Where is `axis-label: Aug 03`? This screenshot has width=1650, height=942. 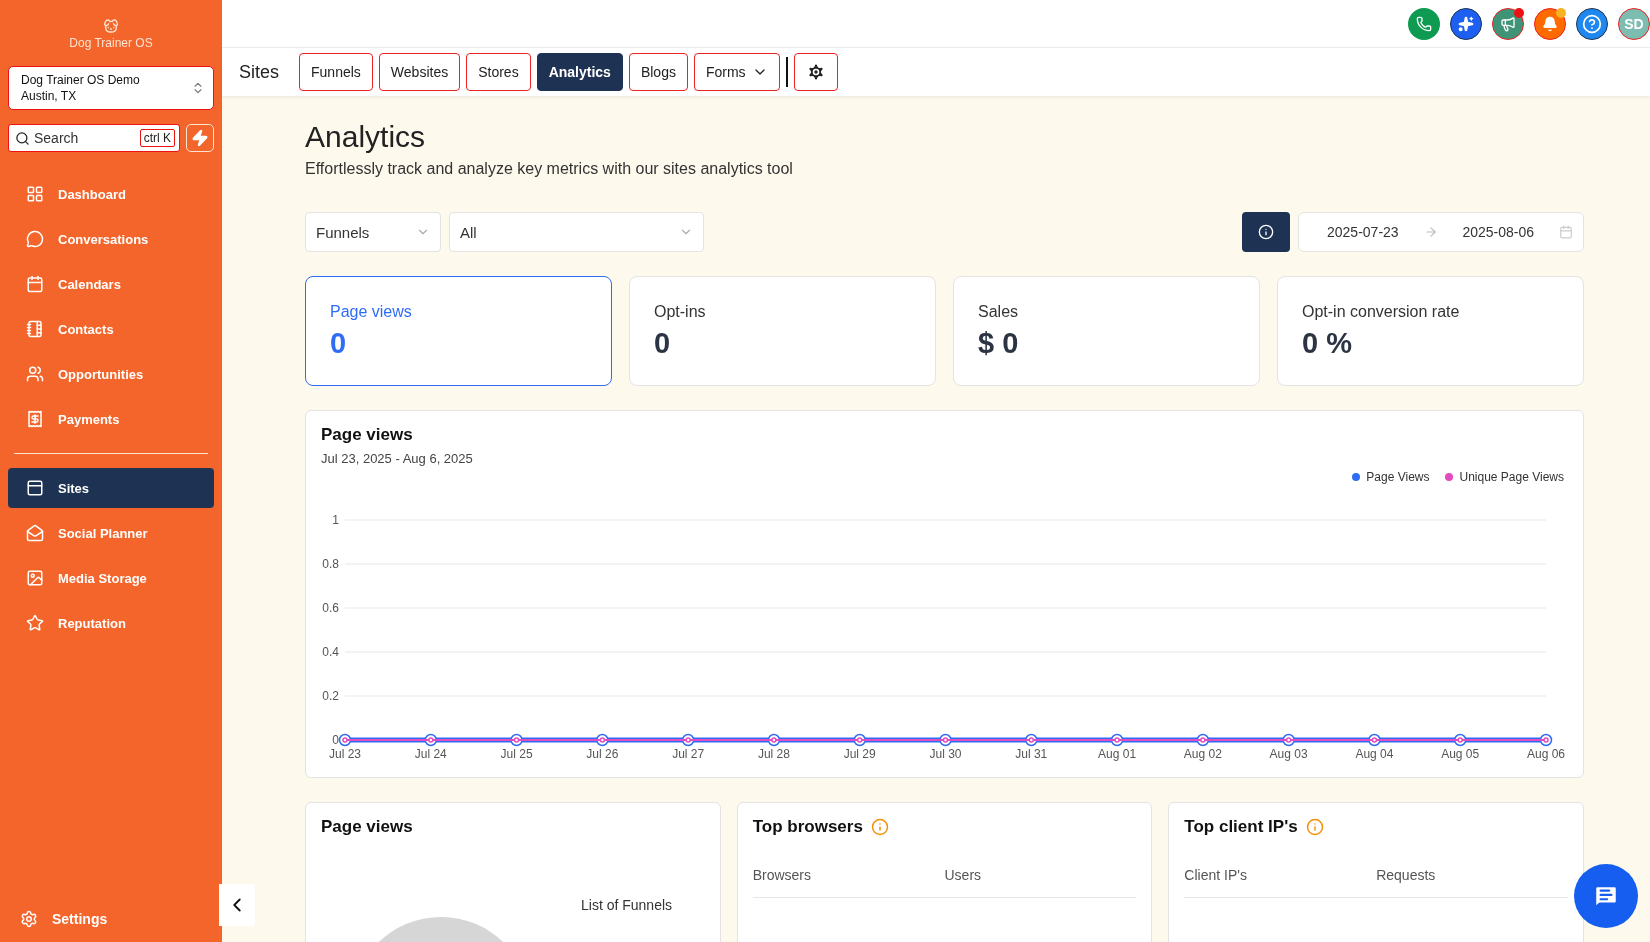
axis-label: Aug 03 is located at coordinates (1288, 754).